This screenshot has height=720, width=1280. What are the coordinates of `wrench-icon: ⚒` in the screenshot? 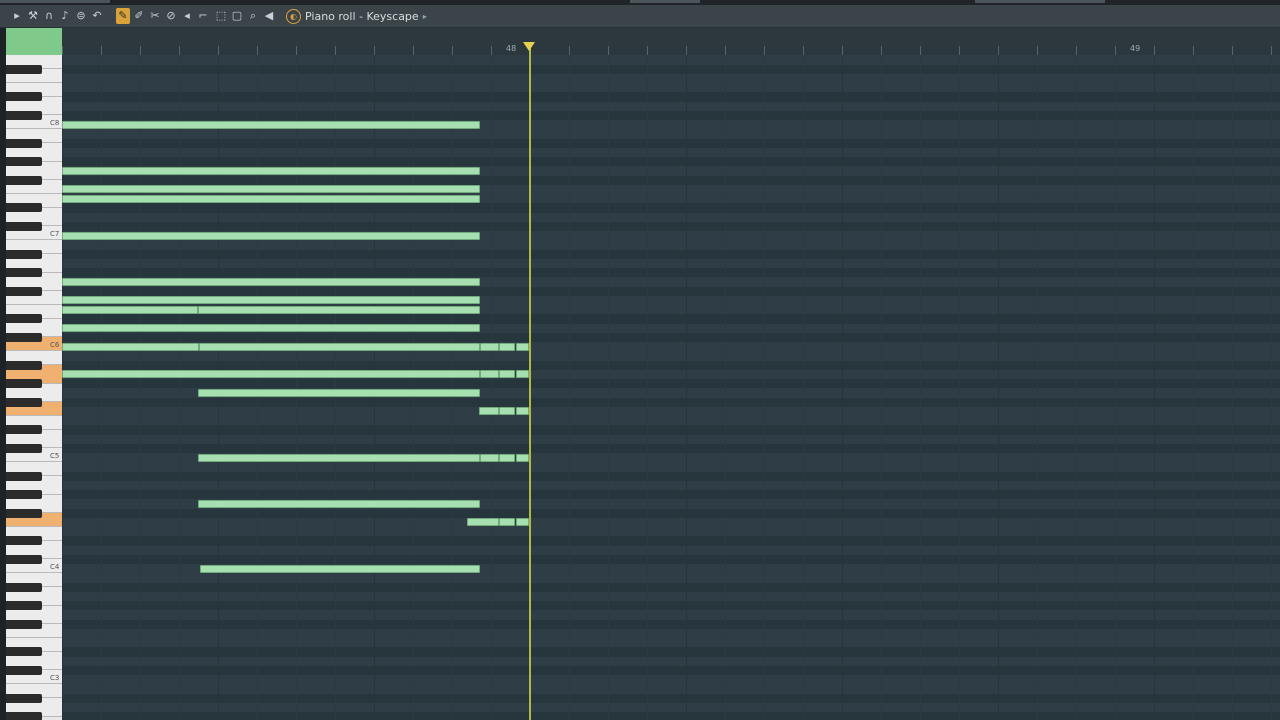 It's located at (33, 16).